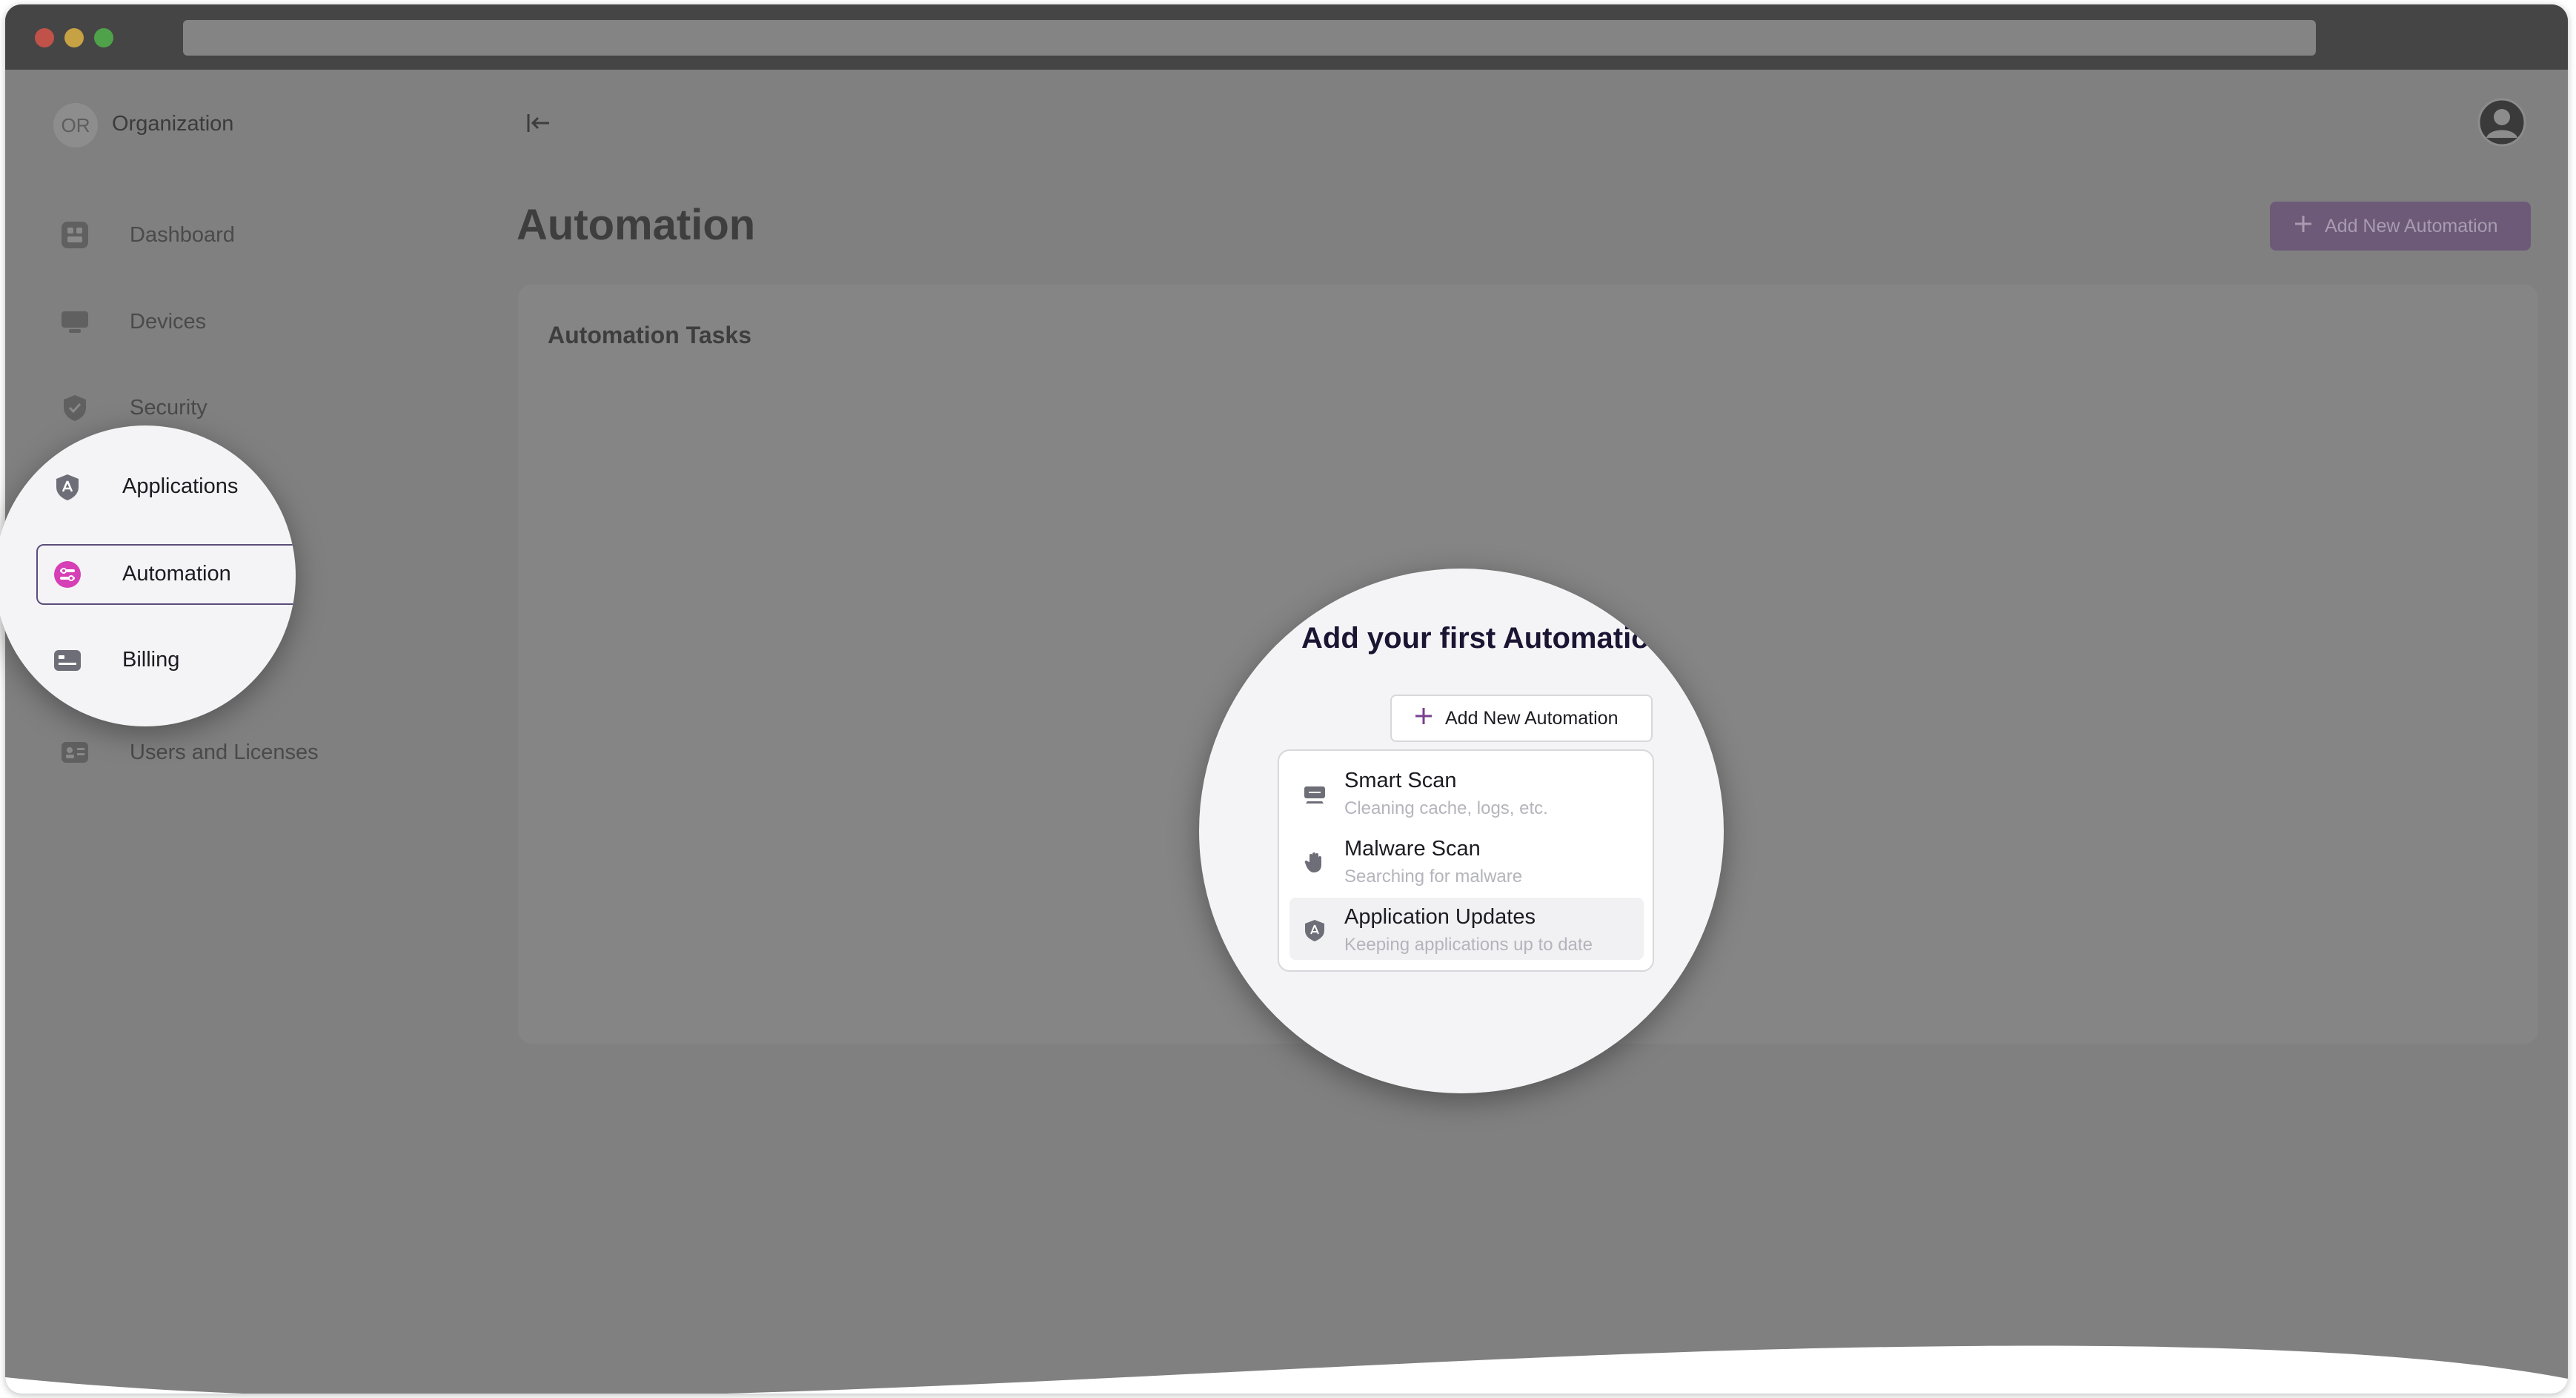 The height and width of the screenshot is (1398, 2576). Describe the element at coordinates (1312, 862) in the screenshot. I see `hand-icon` at that location.